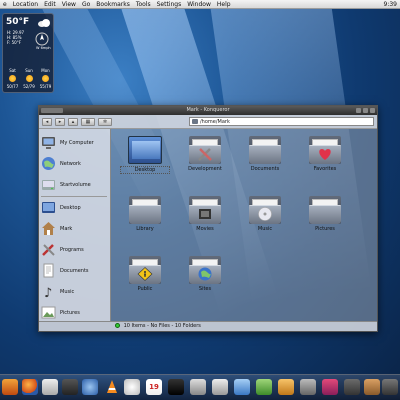 This screenshot has height=400, width=400. I want to click on dark-app-icon, so click(352, 387).